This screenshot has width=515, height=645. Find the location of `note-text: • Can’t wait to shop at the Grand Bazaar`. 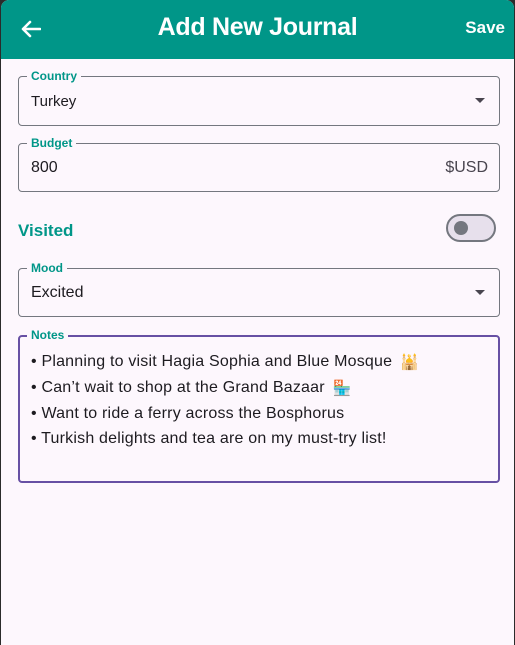

note-text: • Can’t wait to shop at the Grand Bazaar is located at coordinates (178, 387).